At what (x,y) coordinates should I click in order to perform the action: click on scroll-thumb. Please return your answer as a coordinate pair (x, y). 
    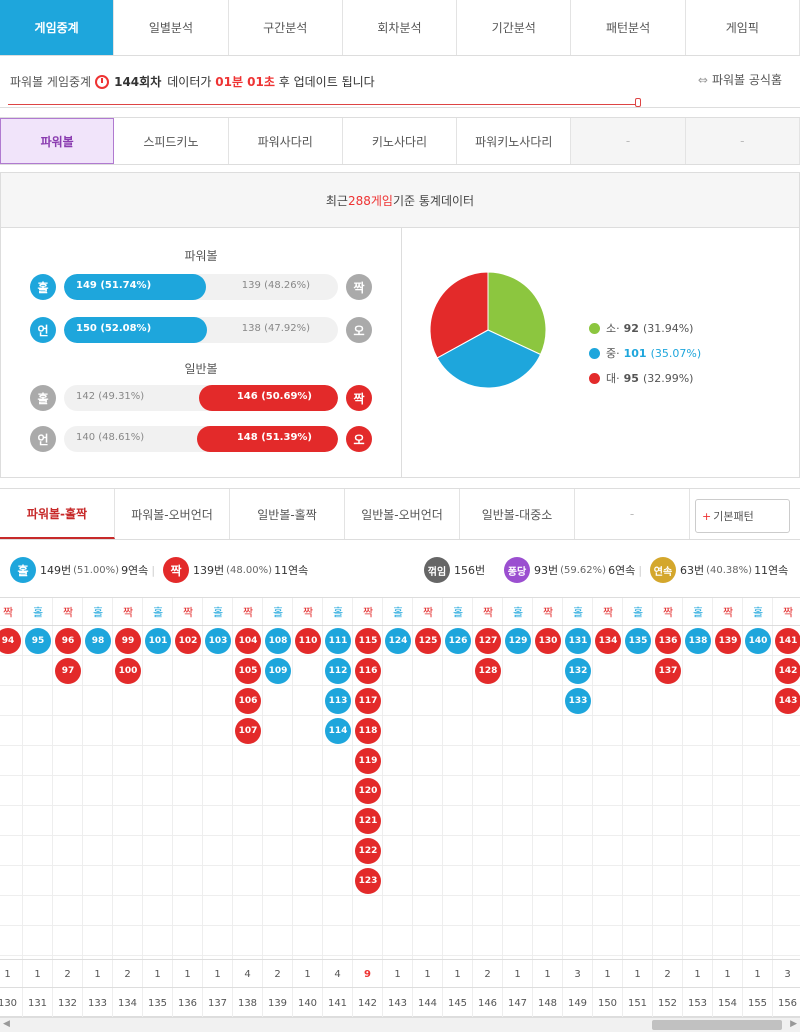
    Looking at the image, I should click on (717, 1025).